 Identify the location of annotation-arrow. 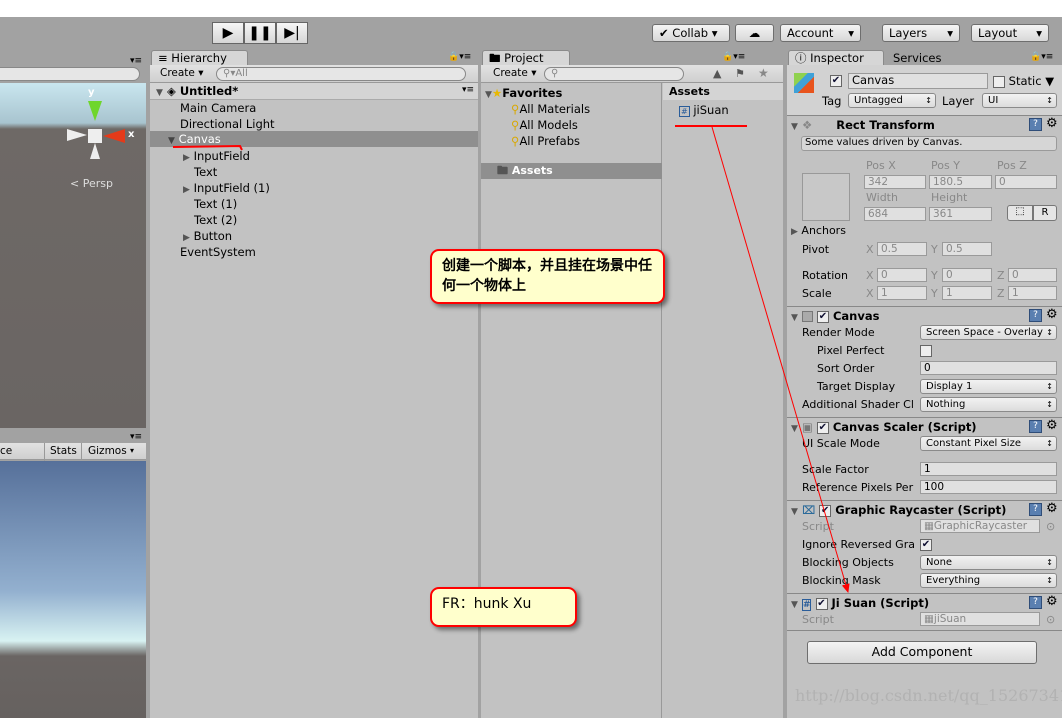
(780, 359).